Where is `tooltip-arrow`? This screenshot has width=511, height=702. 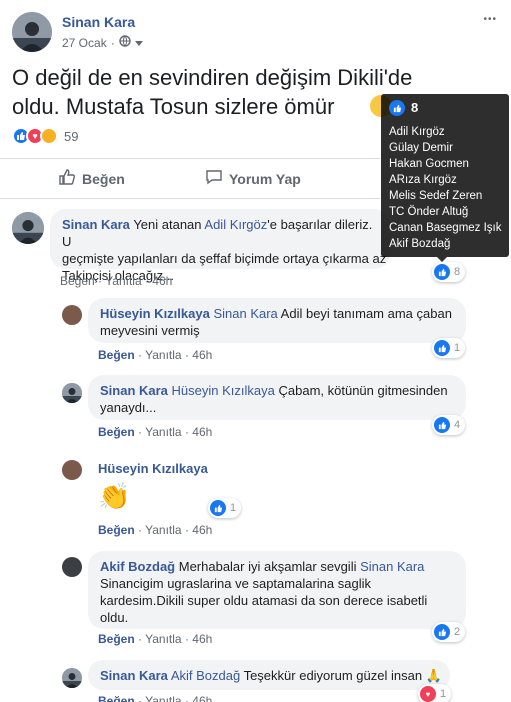
tooltip-arrow is located at coordinates (442, 259).